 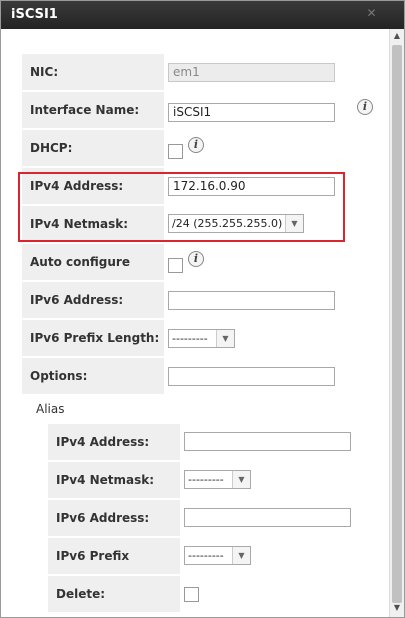 What do you see at coordinates (175, 265) in the screenshot?
I see `auto-ipv6-checkbox` at bounding box center [175, 265].